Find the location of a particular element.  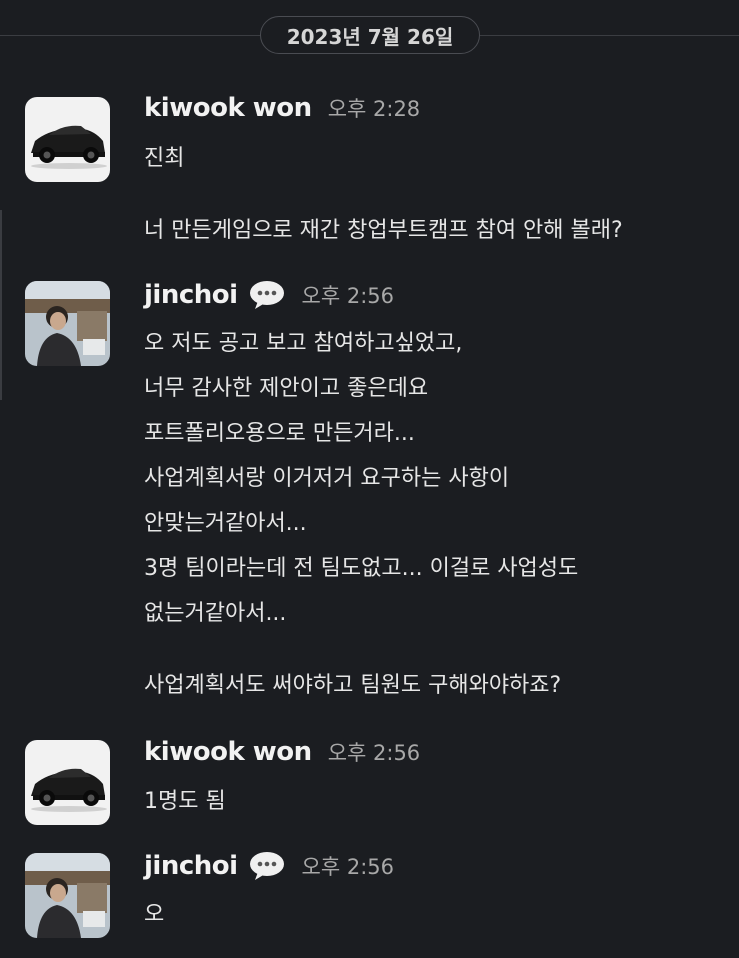

message-text: 3명 팀이라는데 전 팀도없고... 이걸로 사업성도 is located at coordinates (361, 568).